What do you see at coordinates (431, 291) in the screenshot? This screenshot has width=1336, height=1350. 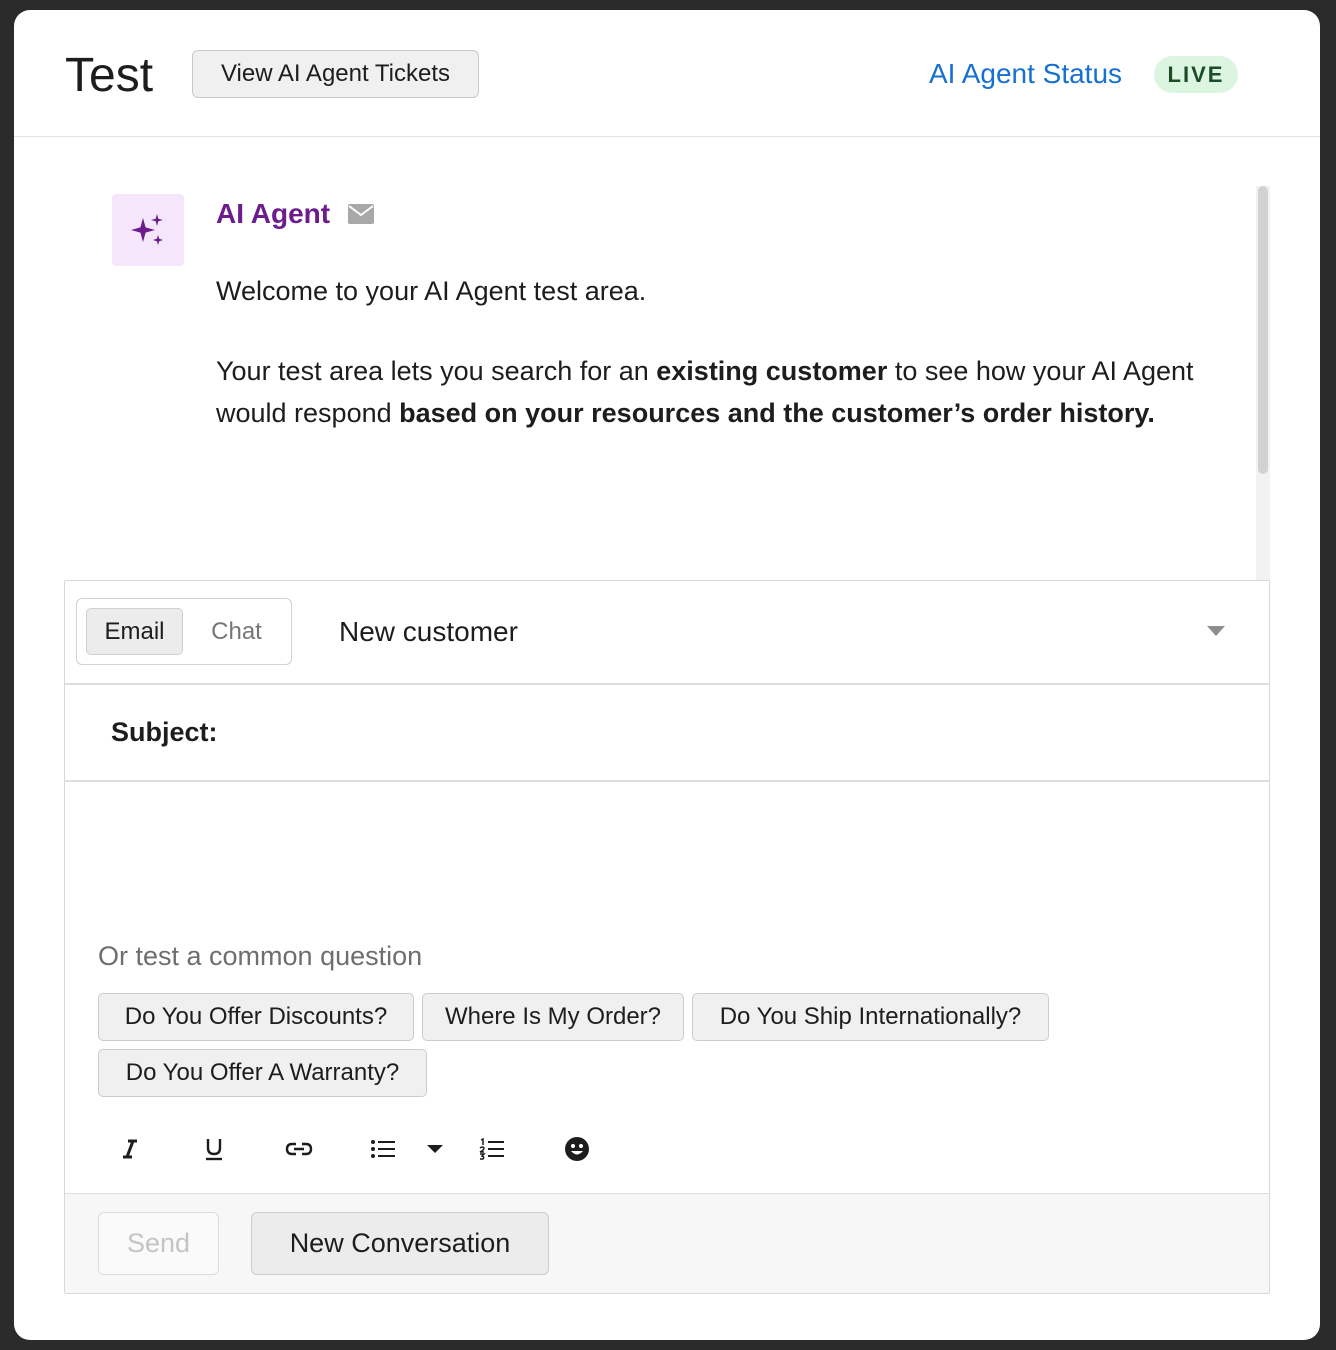 I see `welcome-message: Welcome to your AI Agent test area.` at bounding box center [431, 291].